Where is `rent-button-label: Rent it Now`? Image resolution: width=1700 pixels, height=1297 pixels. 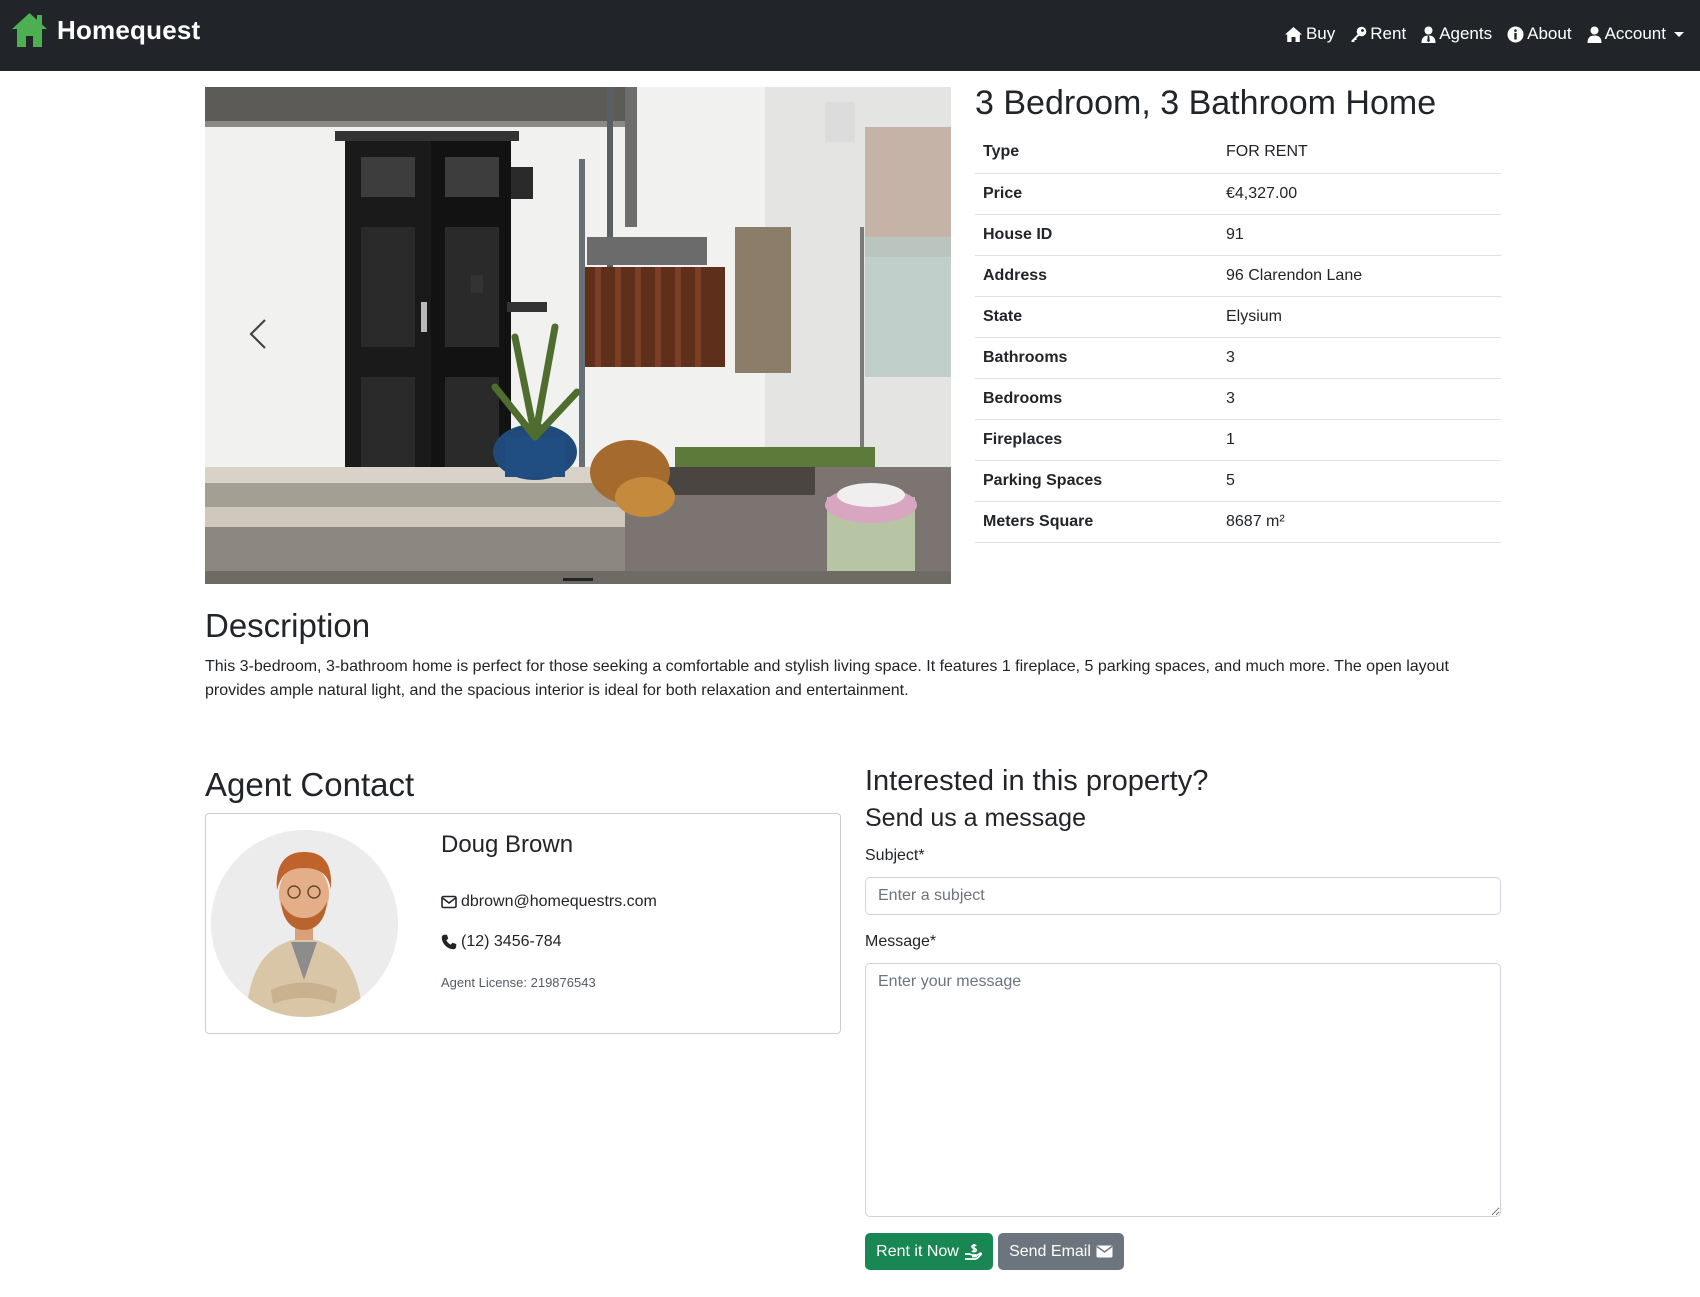
rent-button-label: Rent it Now is located at coordinates (917, 1251).